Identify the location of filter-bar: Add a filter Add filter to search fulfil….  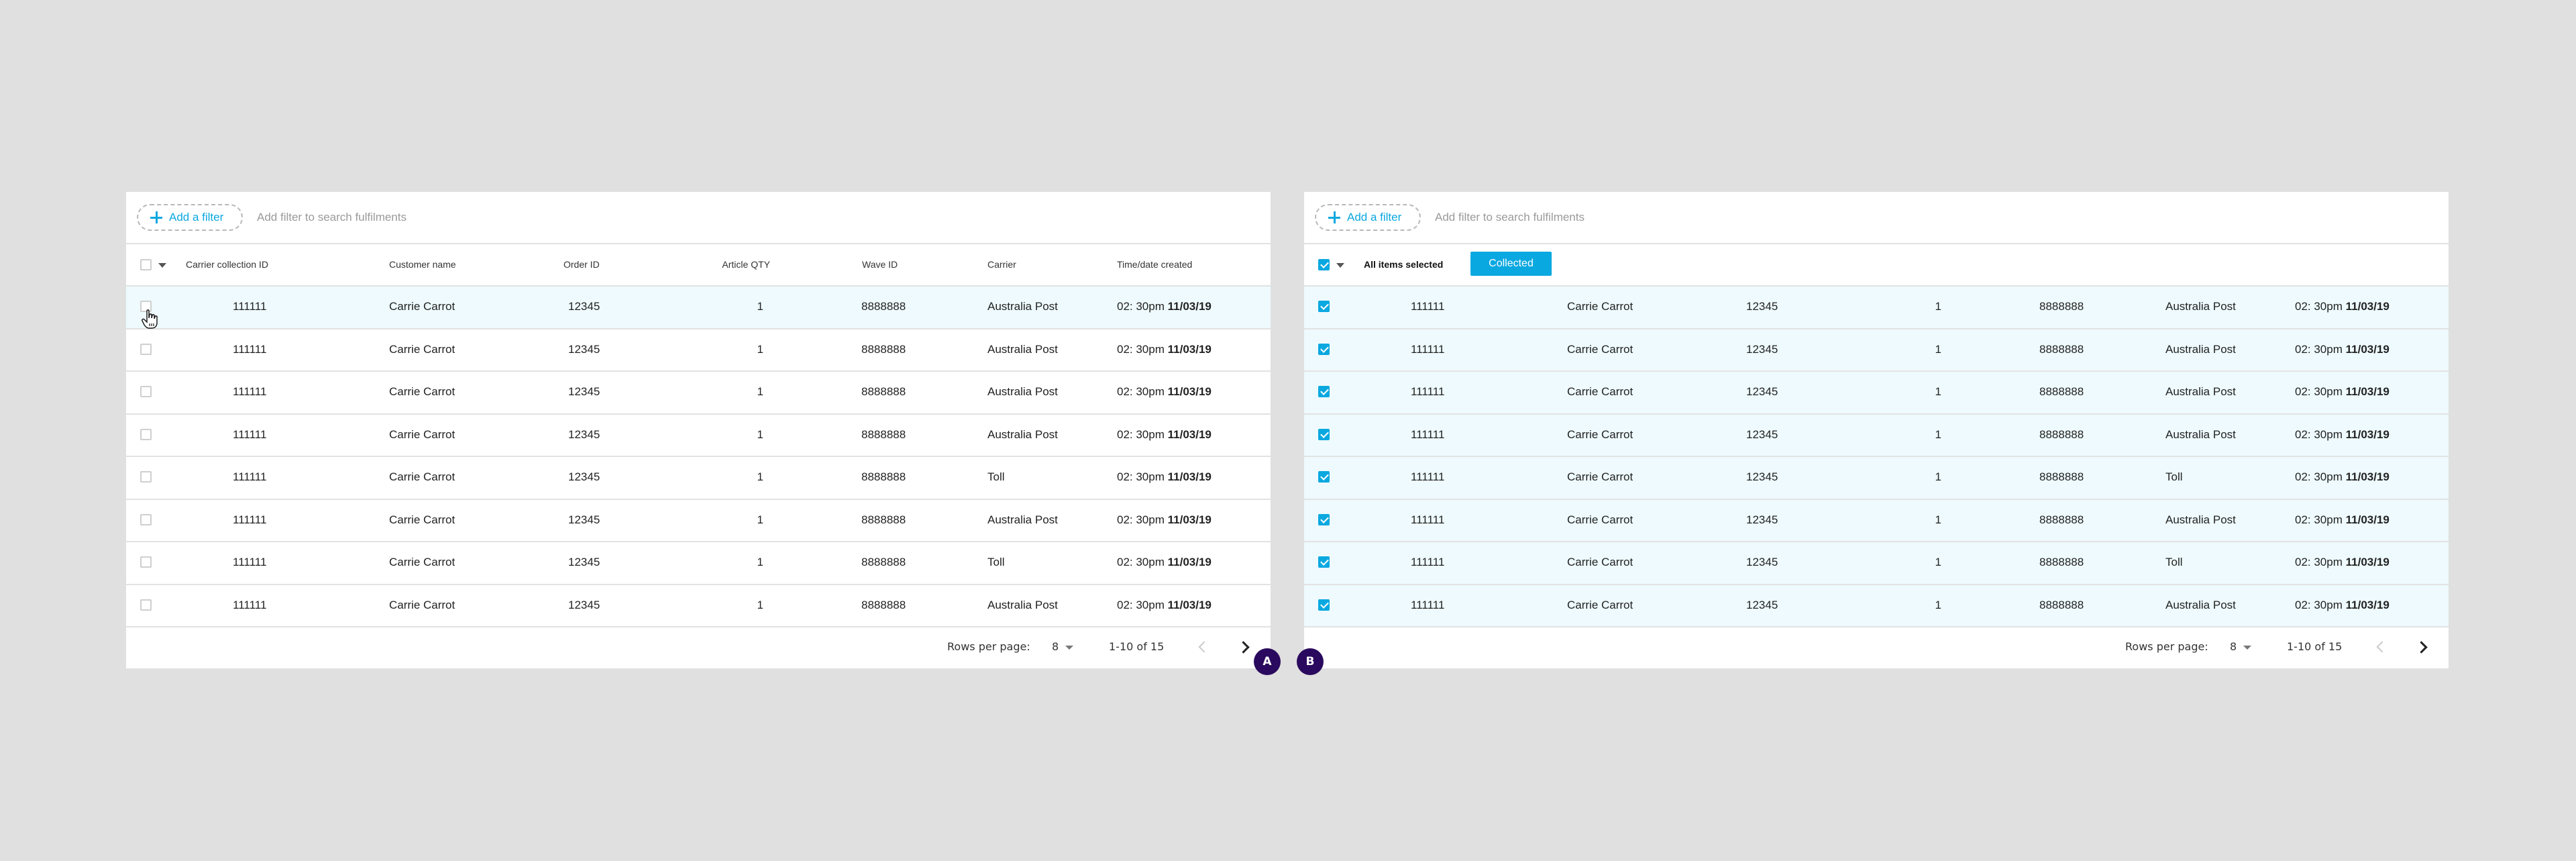
(698, 218).